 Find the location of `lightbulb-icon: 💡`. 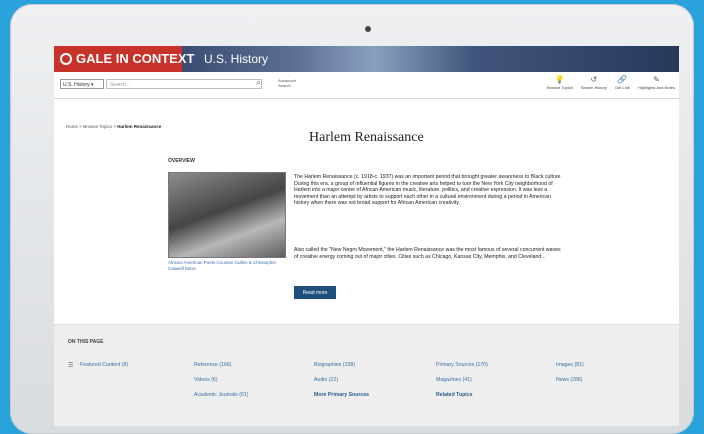

lightbulb-icon: 💡 is located at coordinates (559, 79).